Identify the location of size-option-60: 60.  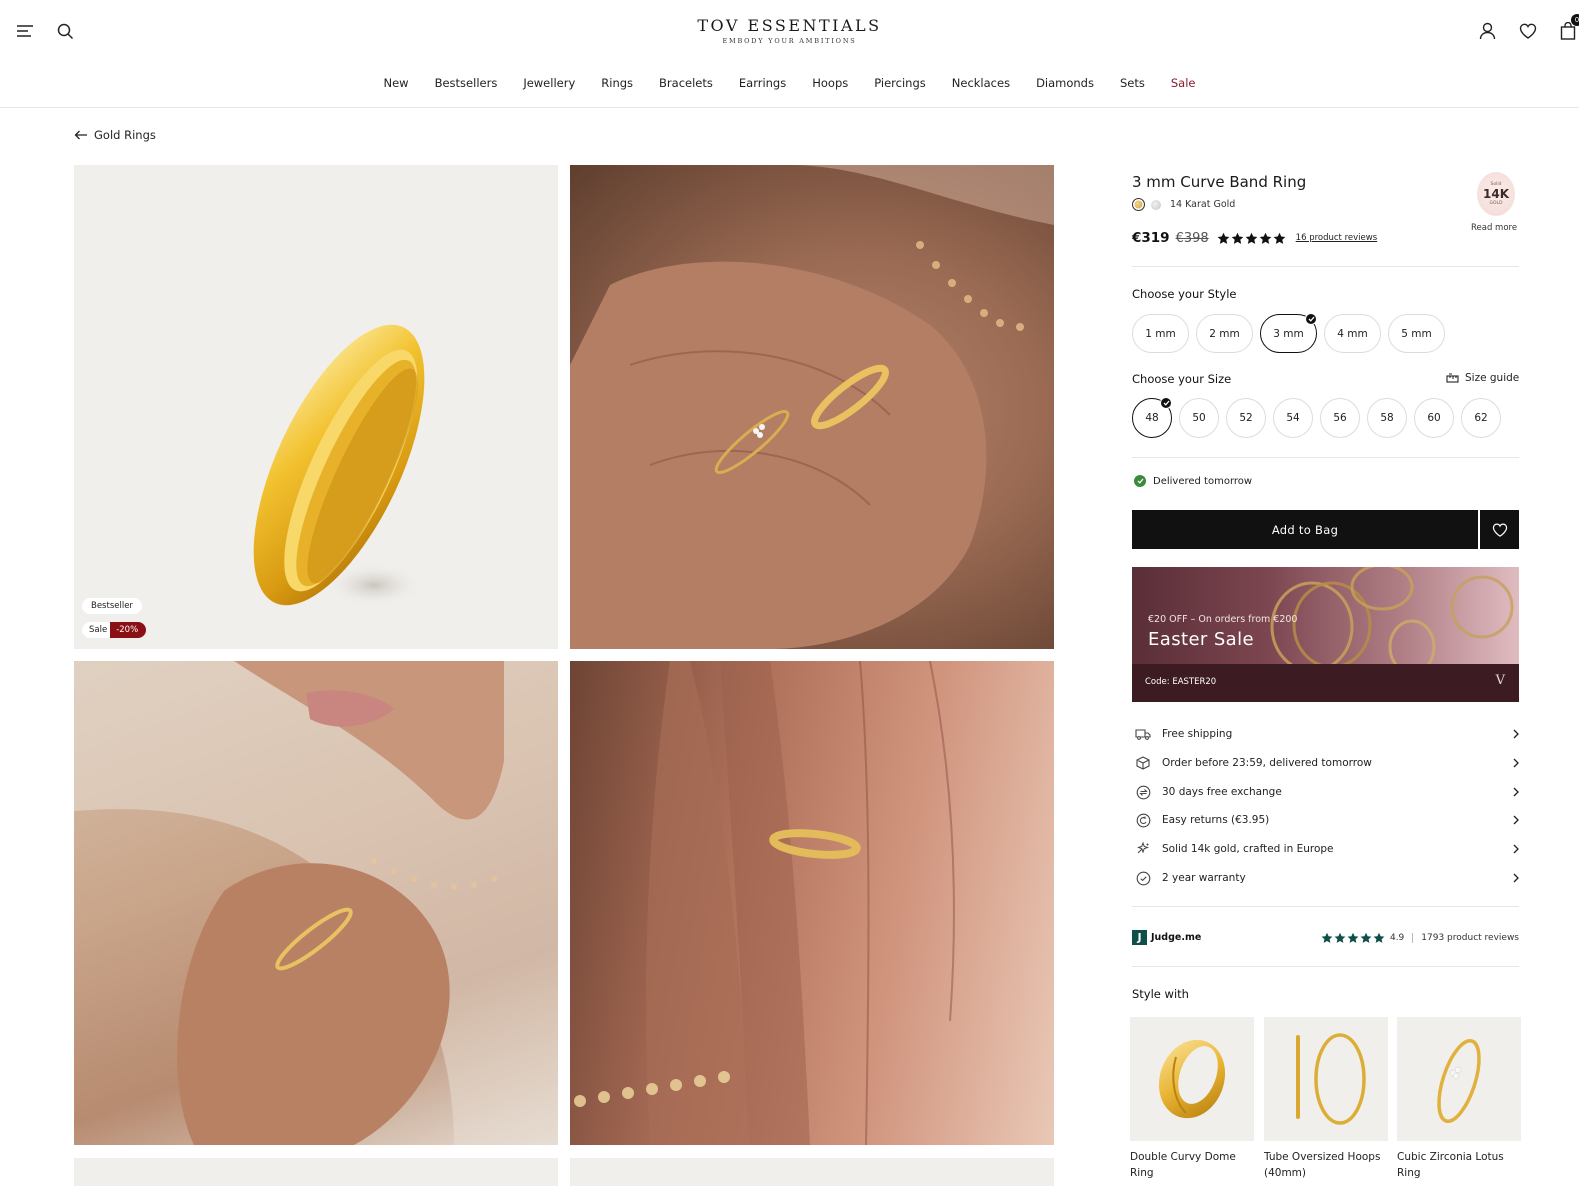
(1434, 418).